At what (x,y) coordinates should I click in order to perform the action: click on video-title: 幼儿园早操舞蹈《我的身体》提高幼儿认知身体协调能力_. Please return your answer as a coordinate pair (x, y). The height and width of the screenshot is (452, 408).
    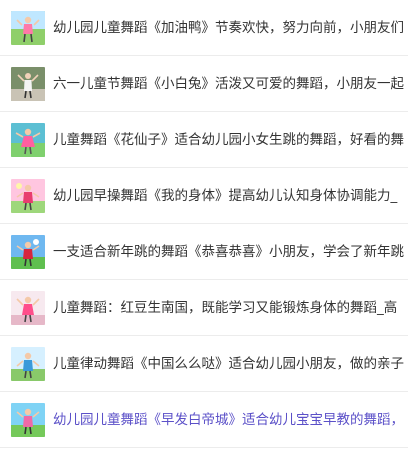
    Looking at the image, I should click on (230, 196).